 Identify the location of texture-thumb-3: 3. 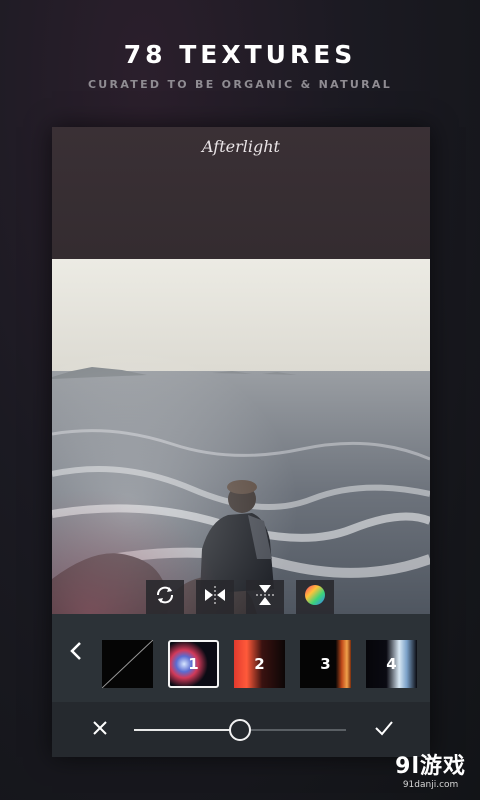
(325, 664).